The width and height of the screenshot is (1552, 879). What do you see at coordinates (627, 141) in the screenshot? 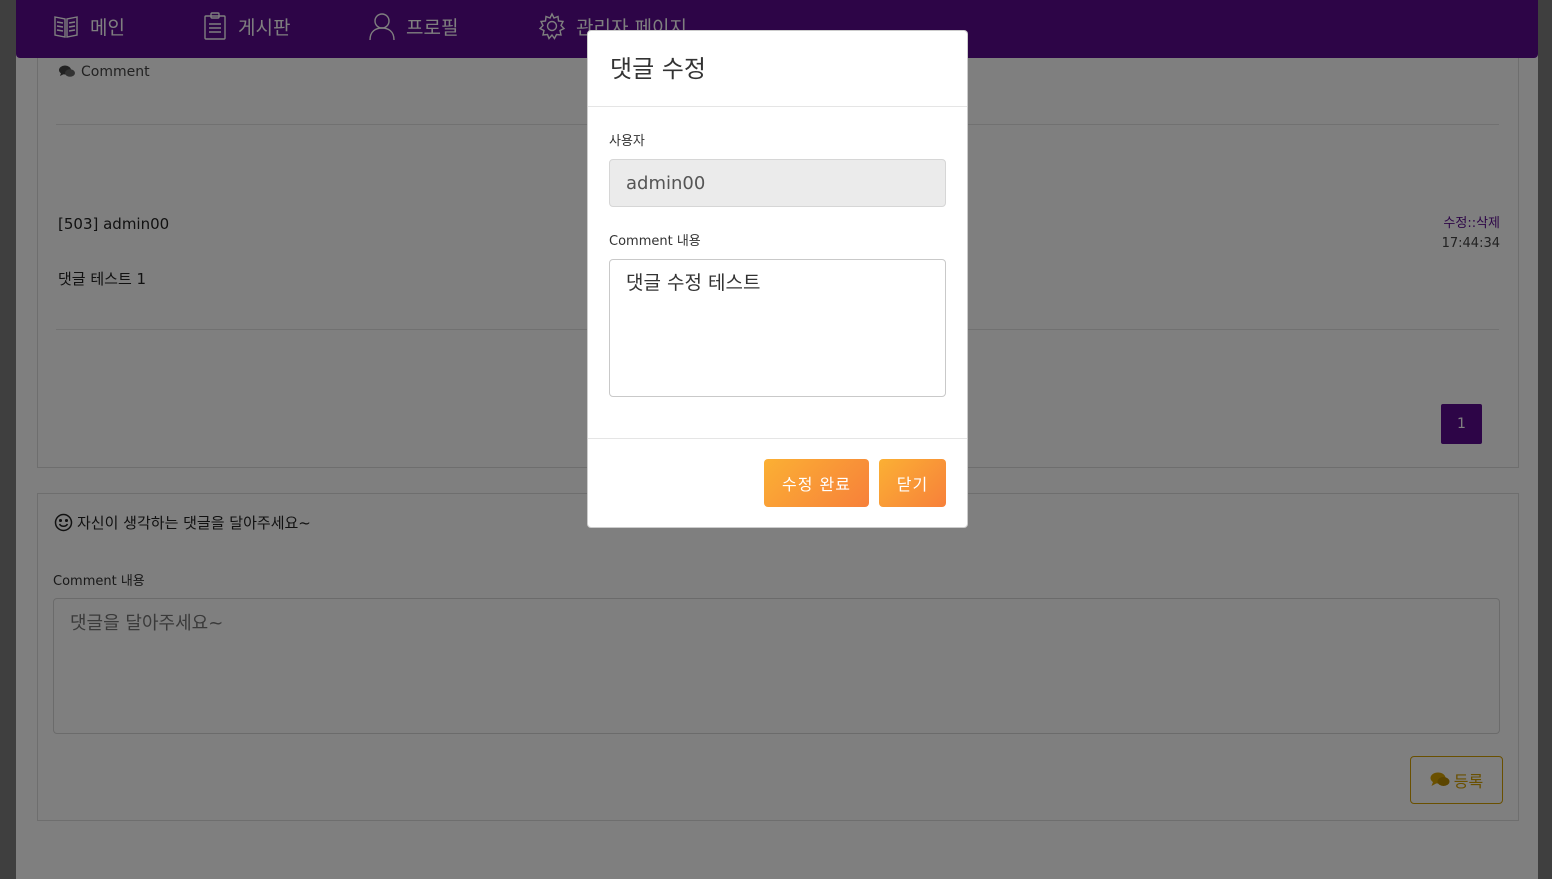
I see `modal-user-label: 사용자` at bounding box center [627, 141].